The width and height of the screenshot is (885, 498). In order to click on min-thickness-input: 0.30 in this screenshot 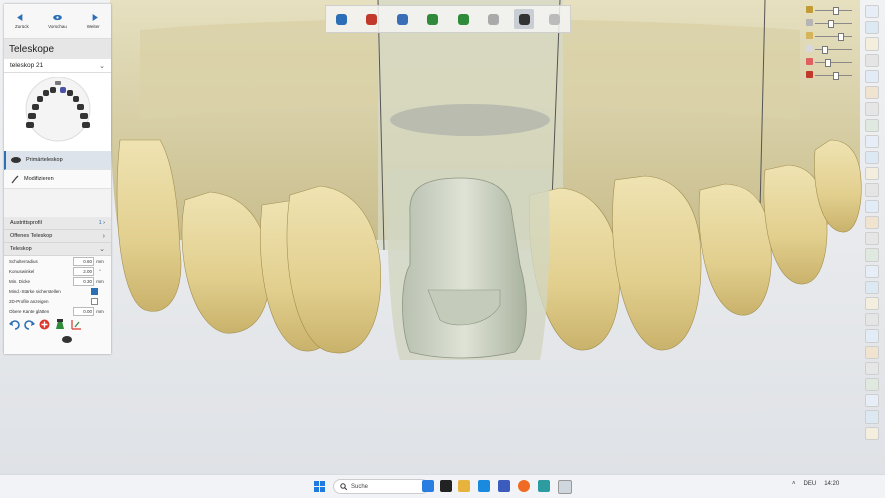, I will do `click(83, 281)`.